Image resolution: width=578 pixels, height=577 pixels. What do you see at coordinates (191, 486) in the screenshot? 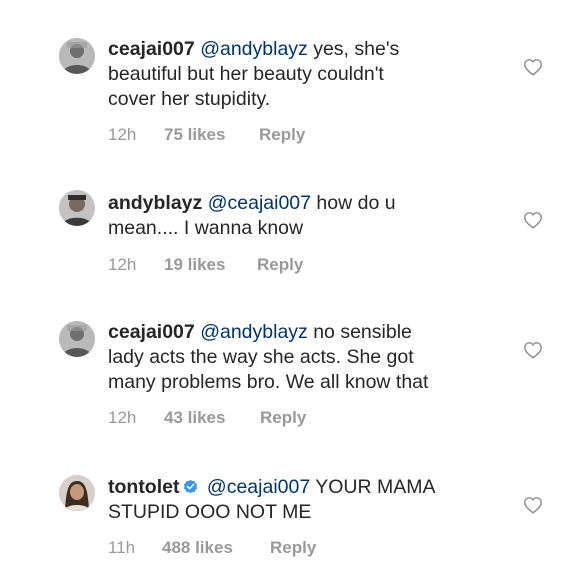
I see `verified-badge-icon` at bounding box center [191, 486].